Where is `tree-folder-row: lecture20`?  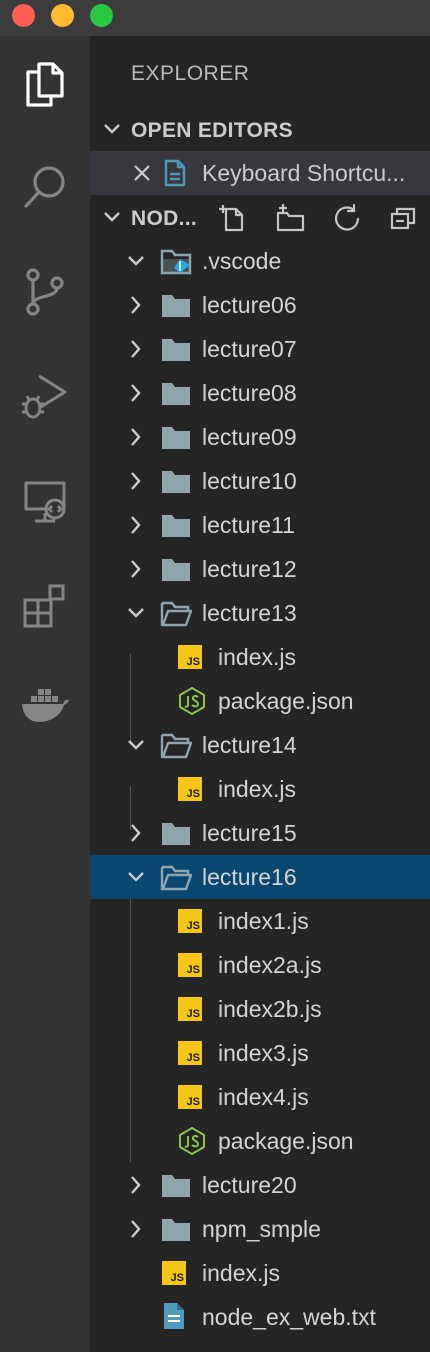 tree-folder-row: lecture20 is located at coordinates (260, 1185).